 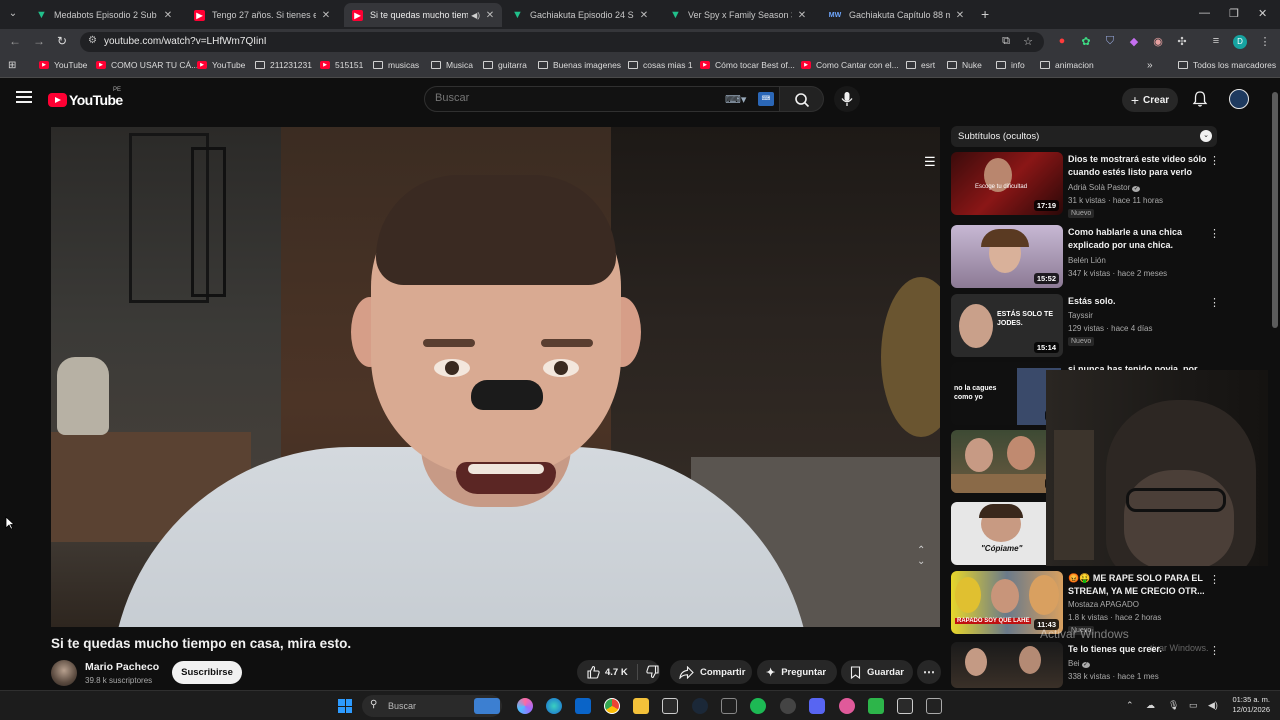 What do you see at coordinates (92, 40) in the screenshot?
I see `site-info-icon: ⚙` at bounding box center [92, 40].